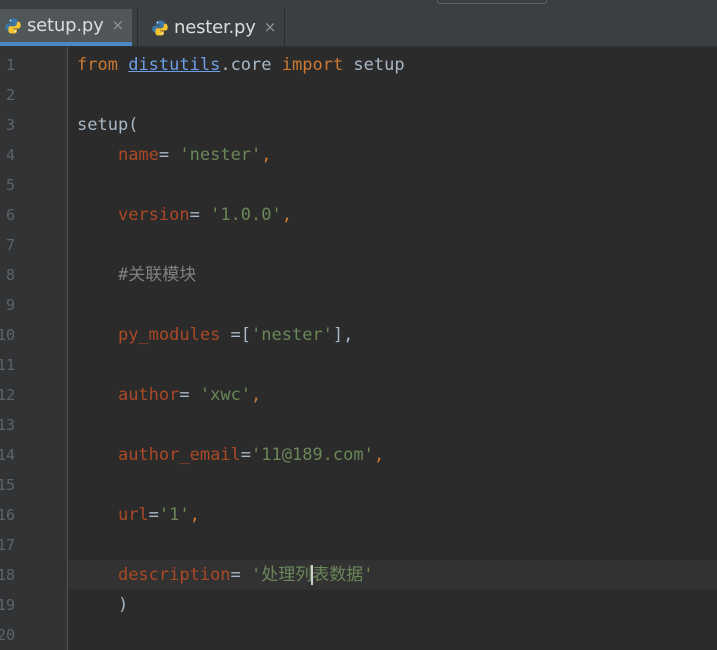  Describe the element at coordinates (312, 65) in the screenshot. I see `keyword-import: import` at that location.